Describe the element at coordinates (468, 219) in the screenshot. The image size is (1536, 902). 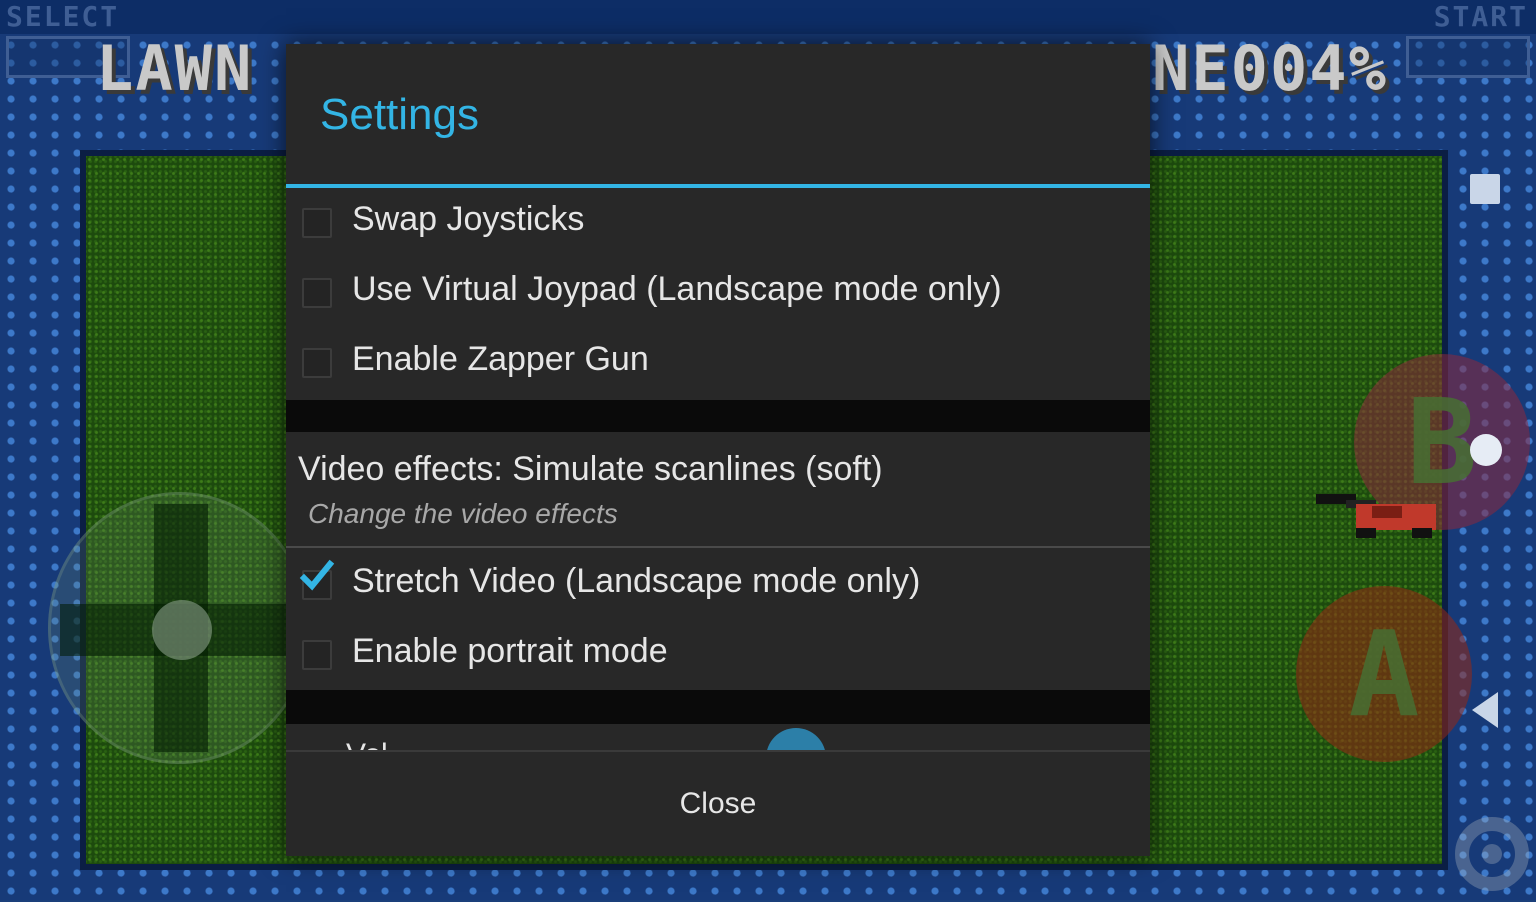
I see `option-label: Swap Joysticks` at that location.